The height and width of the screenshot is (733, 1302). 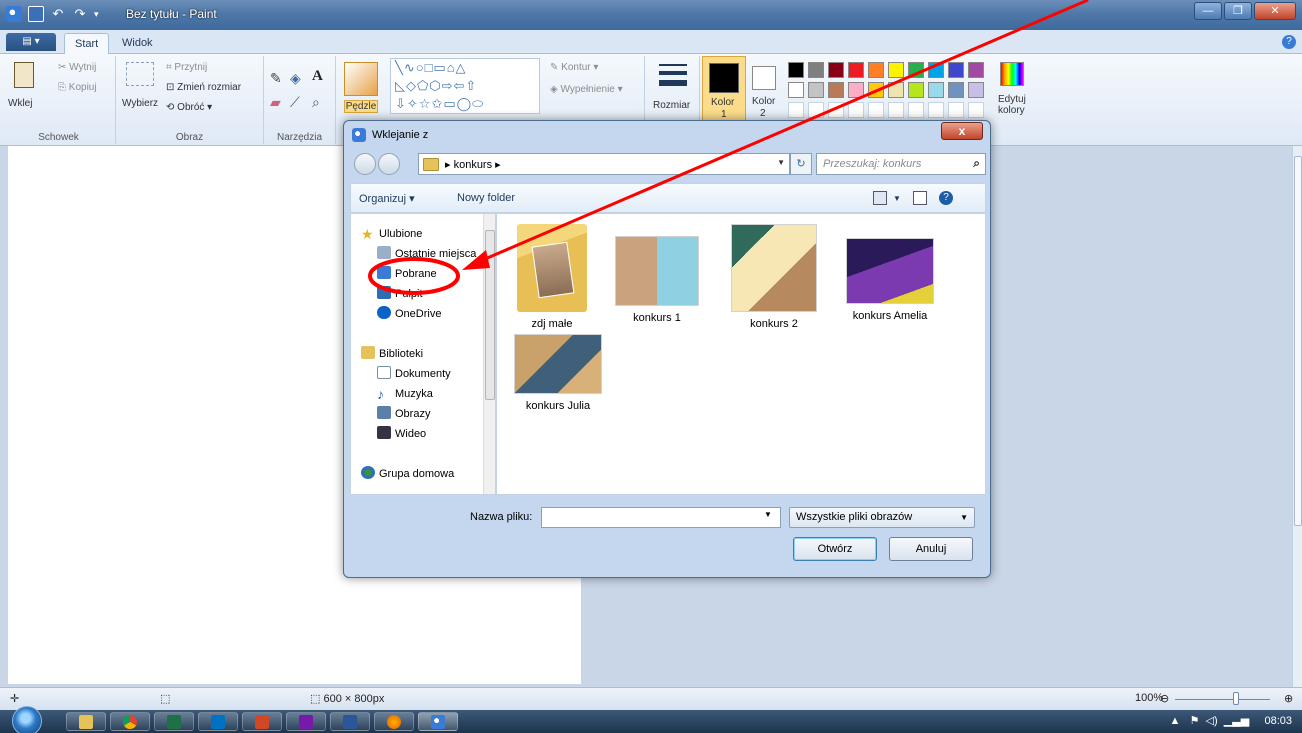 What do you see at coordinates (77, 67) in the screenshot?
I see `cut-button: ✂ Wytnij` at bounding box center [77, 67].